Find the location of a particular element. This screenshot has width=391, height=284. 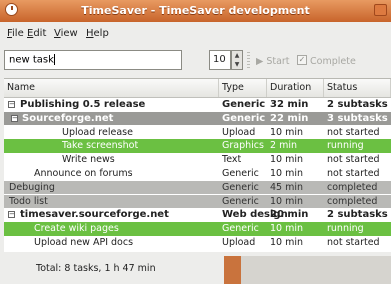

menu-label: ile is located at coordinates (18, 33).